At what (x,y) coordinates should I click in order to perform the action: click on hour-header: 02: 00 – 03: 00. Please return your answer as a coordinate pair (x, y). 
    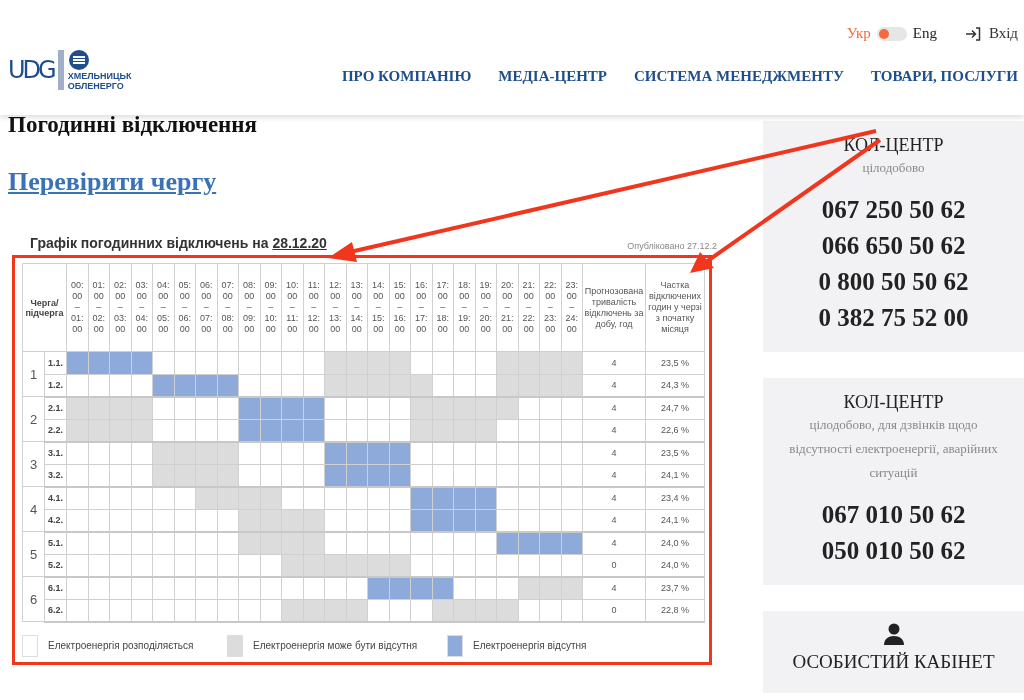
    Looking at the image, I should click on (120, 307).